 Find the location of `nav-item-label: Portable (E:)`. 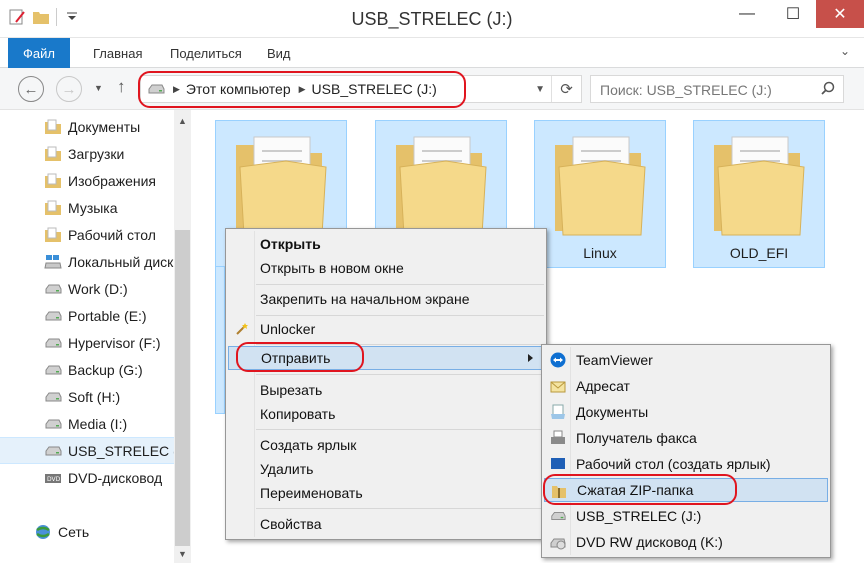

nav-item-label: Portable (E:) is located at coordinates (107, 315).